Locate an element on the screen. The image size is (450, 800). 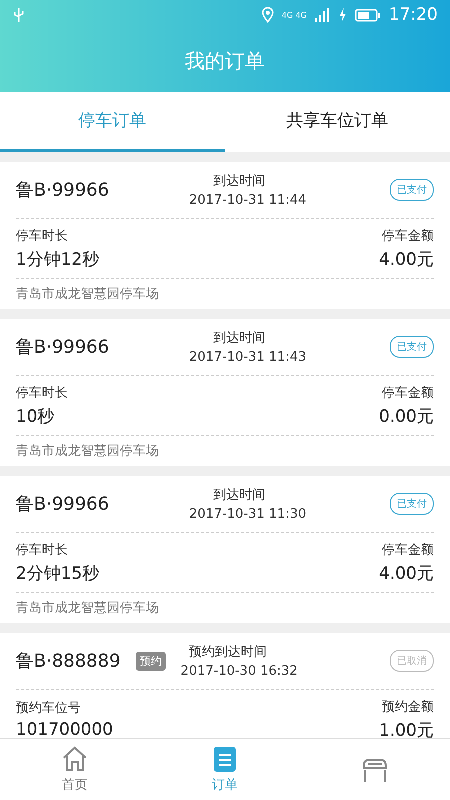
usb-icon is located at coordinates (19, 15).